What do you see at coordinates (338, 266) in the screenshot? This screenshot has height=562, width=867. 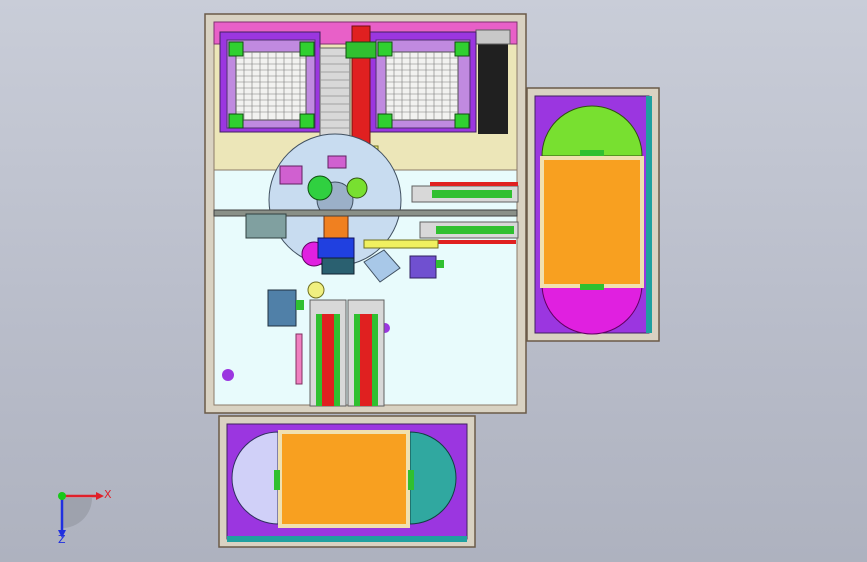 I see `rotary-dark-block` at bounding box center [338, 266].